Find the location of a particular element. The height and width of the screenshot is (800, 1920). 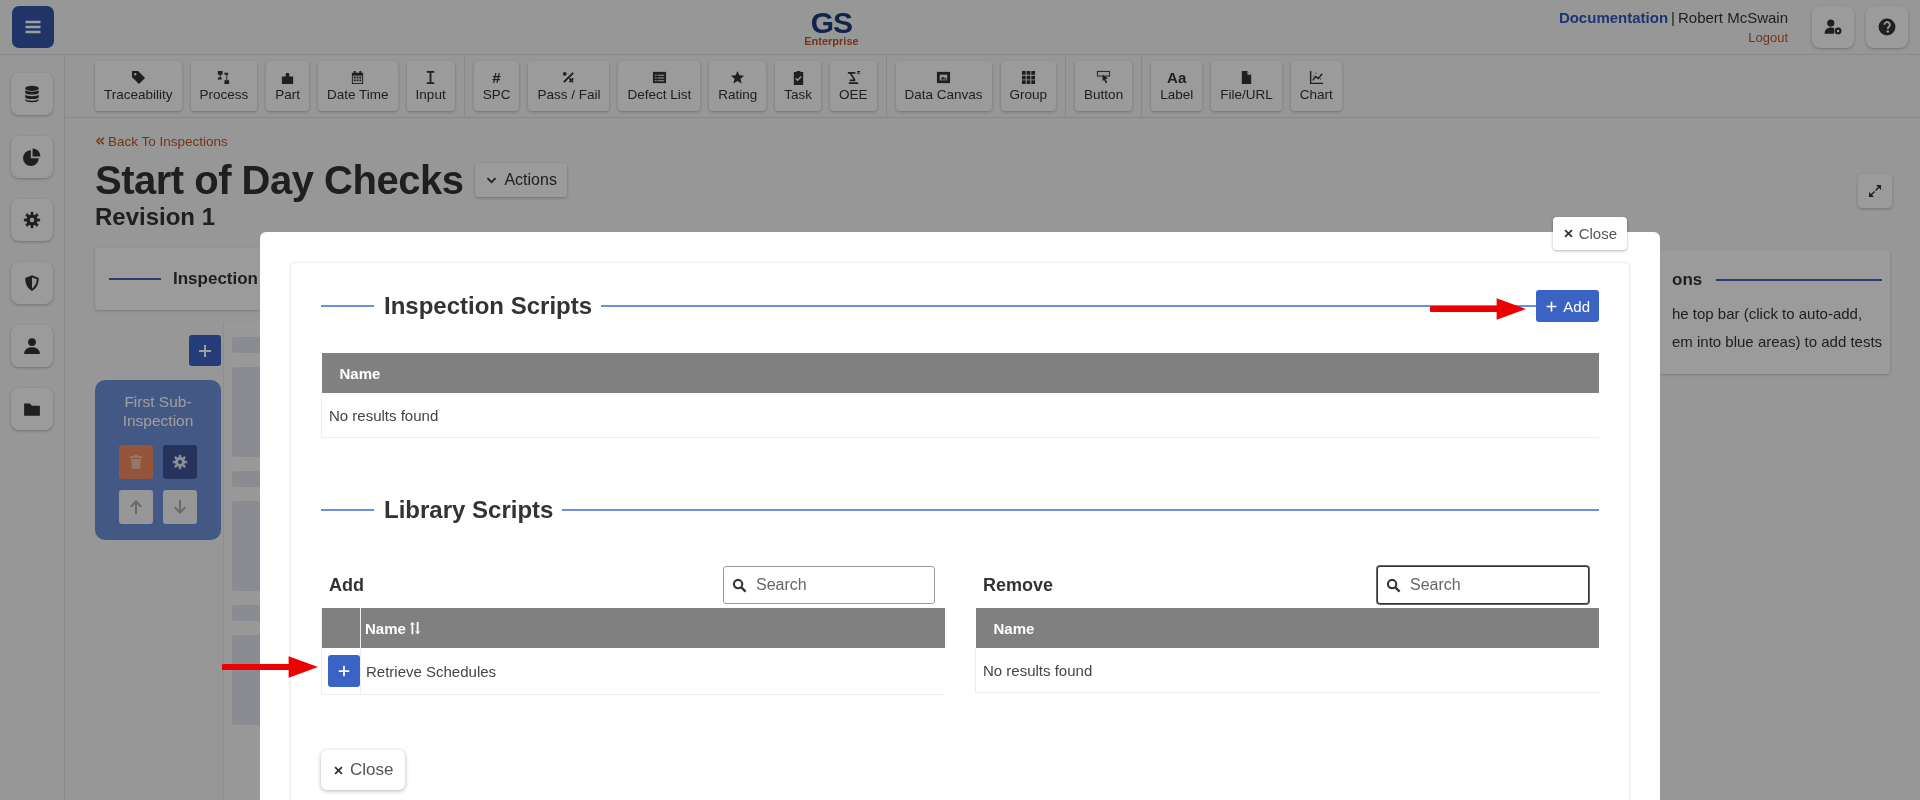

tool-button: Traceability is located at coordinates (138, 86).